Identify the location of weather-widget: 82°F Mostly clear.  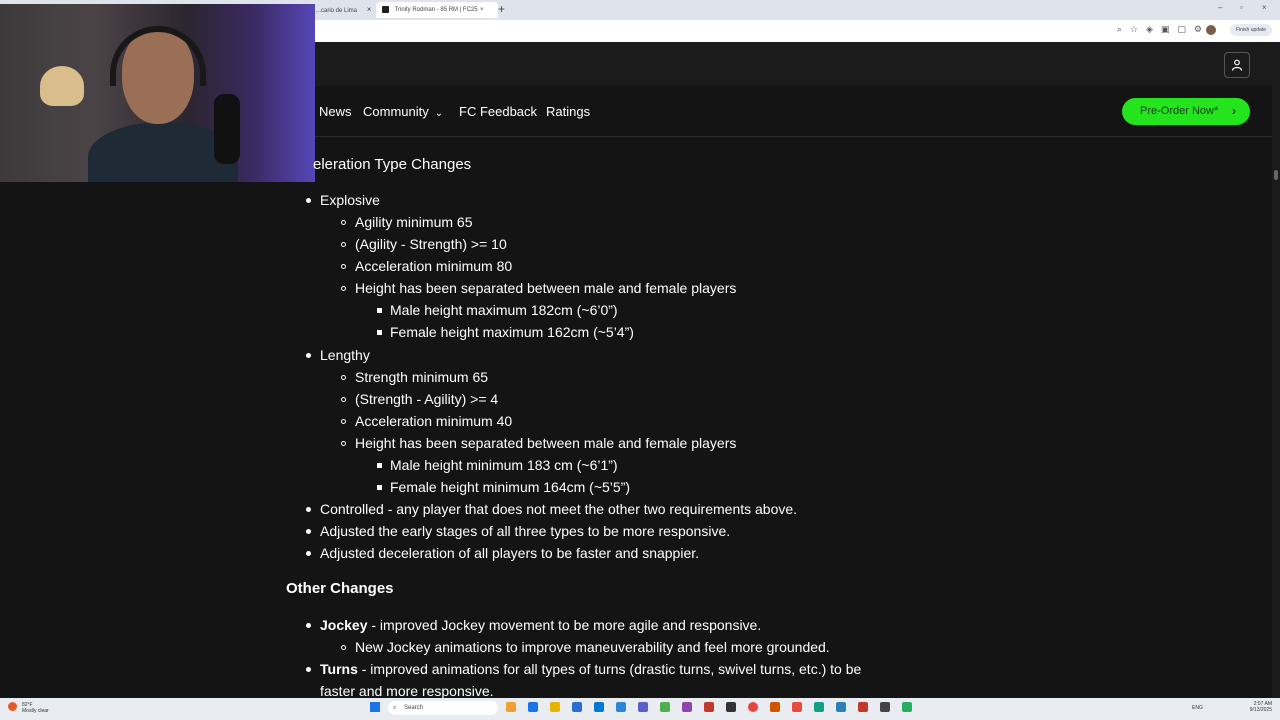
(35, 708).